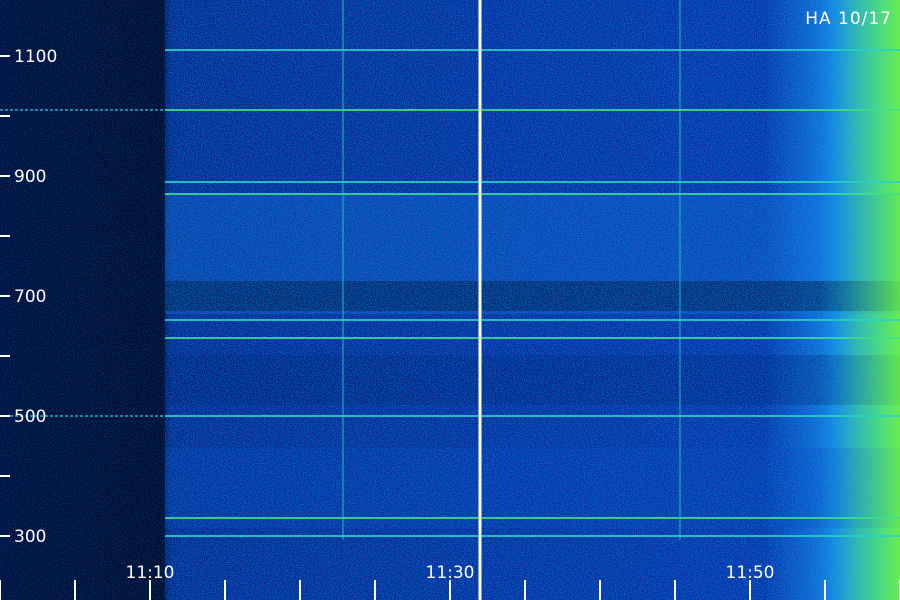  What do you see at coordinates (450, 573) in the screenshot?
I see `x-tick-label-1: 11:30` at bounding box center [450, 573].